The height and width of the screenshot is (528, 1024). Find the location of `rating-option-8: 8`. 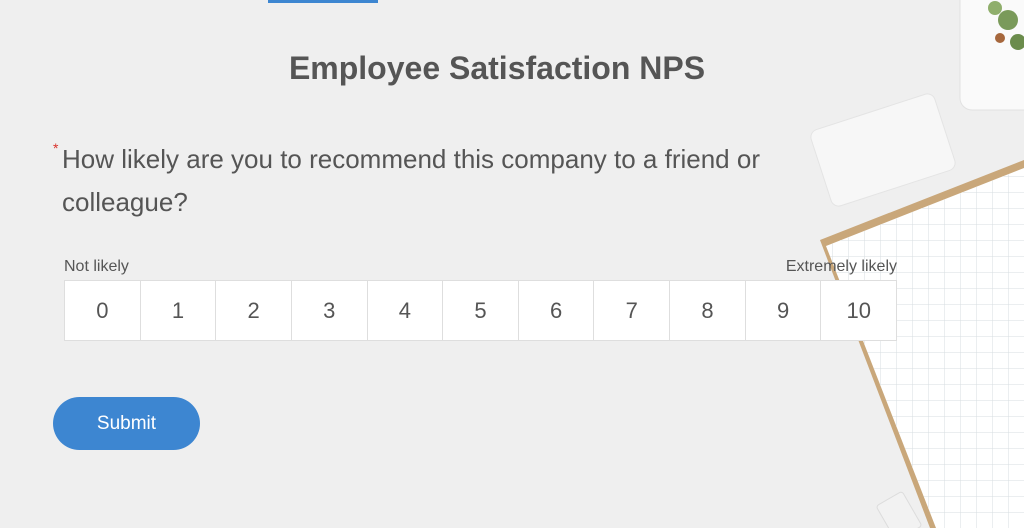

rating-option-8: 8 is located at coordinates (708, 310).